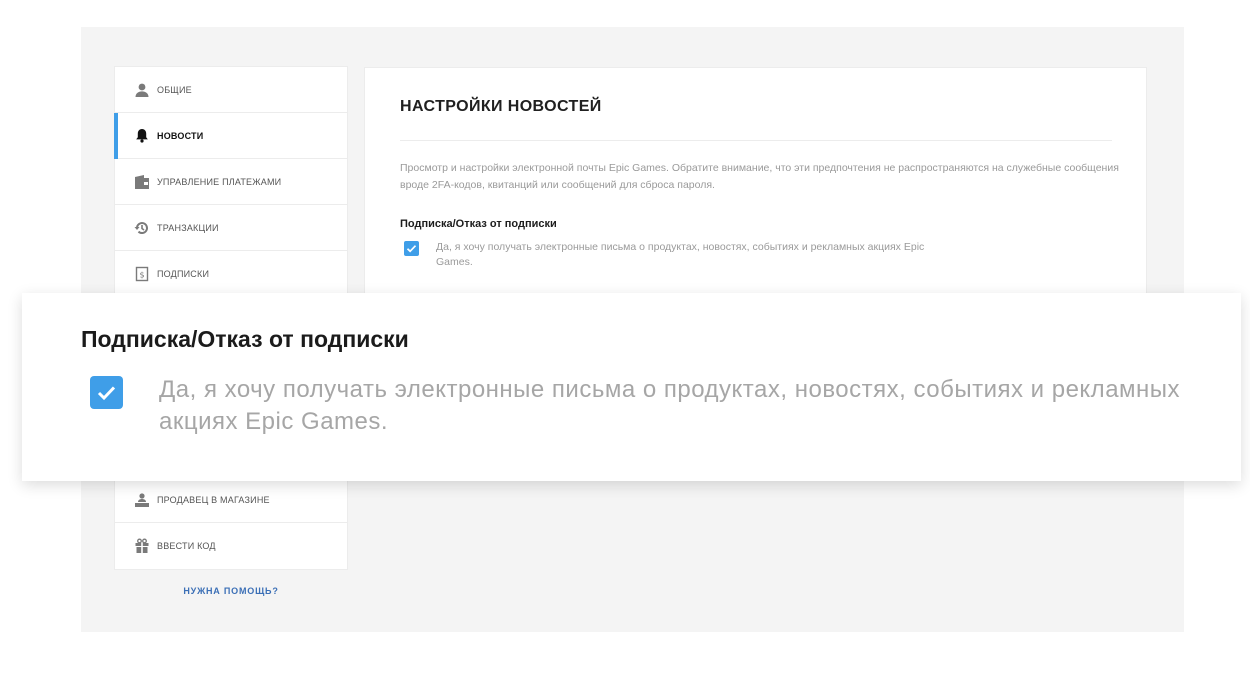  I want to click on sidebar-item-store-seller: ПРОДАВЕЦ В МАГАЗИНЕ, so click(231, 500).